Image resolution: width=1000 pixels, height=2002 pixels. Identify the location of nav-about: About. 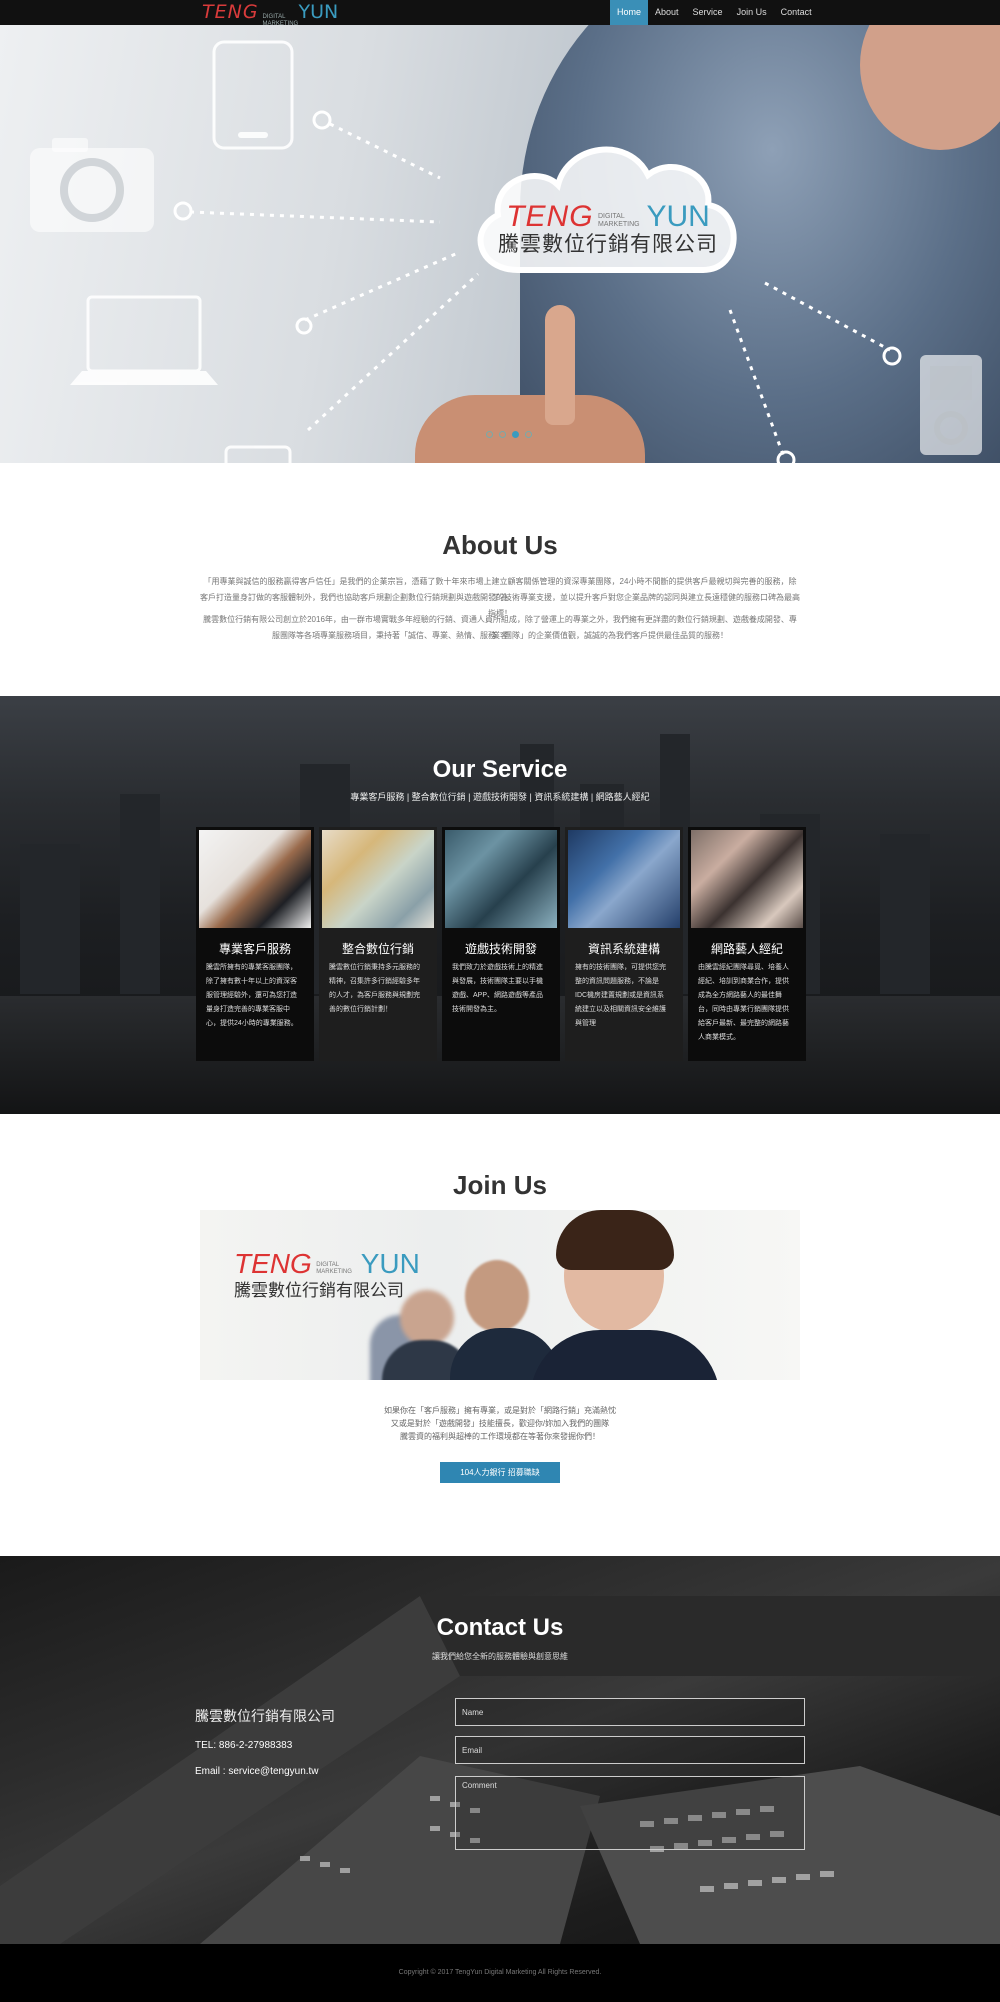
(667, 12).